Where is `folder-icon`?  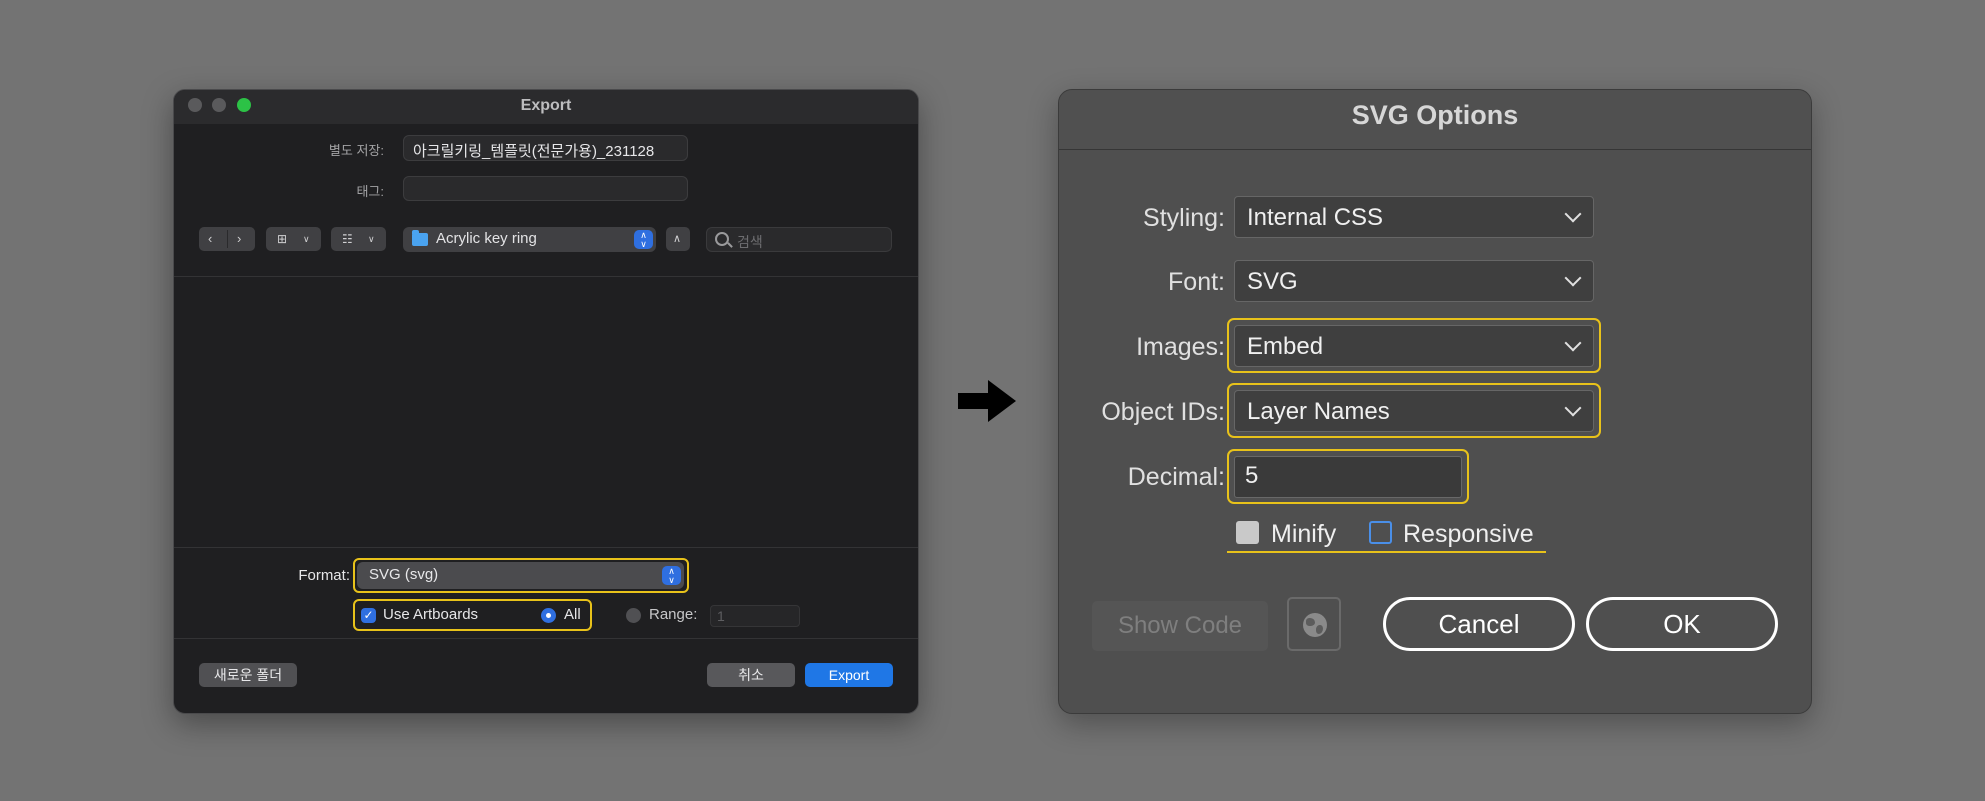 folder-icon is located at coordinates (420, 238).